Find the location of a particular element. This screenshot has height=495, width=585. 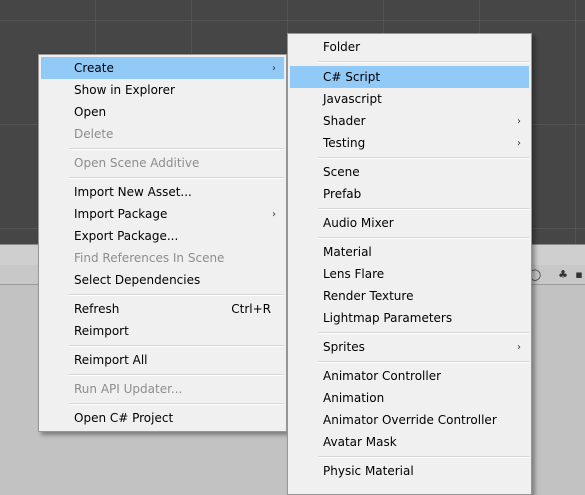

menu-item-material: Material is located at coordinates (409, 252).